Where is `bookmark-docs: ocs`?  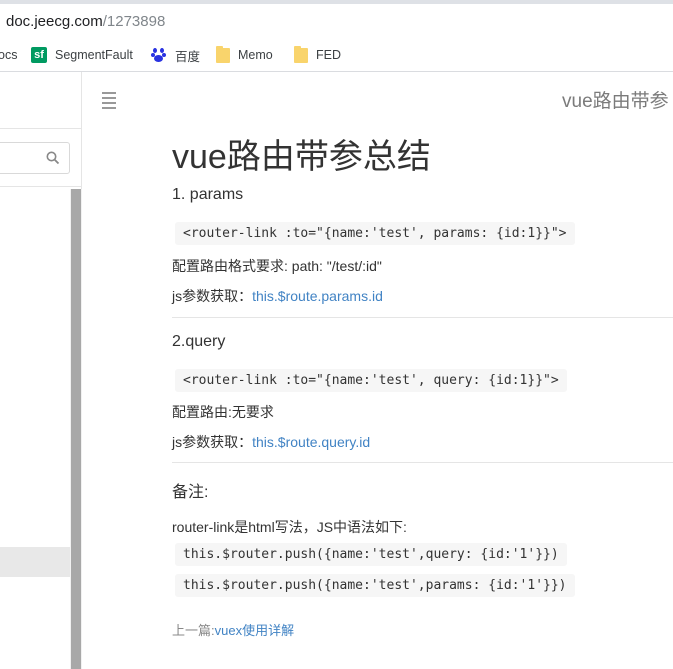
bookmark-docs: ocs is located at coordinates (8, 55).